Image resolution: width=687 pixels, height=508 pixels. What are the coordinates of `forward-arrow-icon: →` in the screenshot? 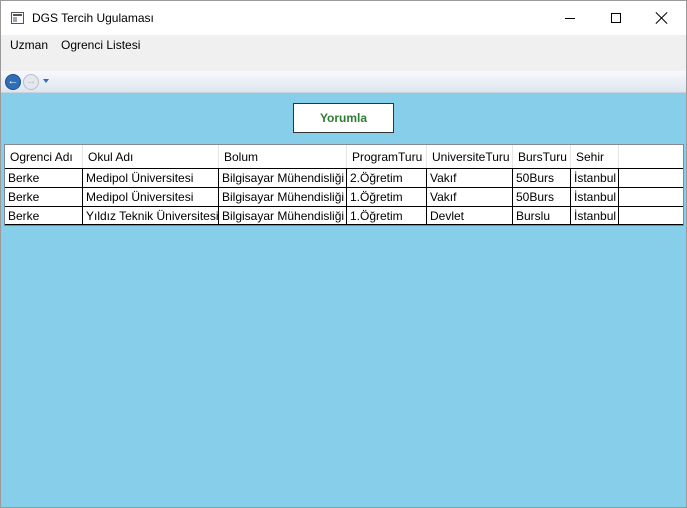 It's located at (31, 82).